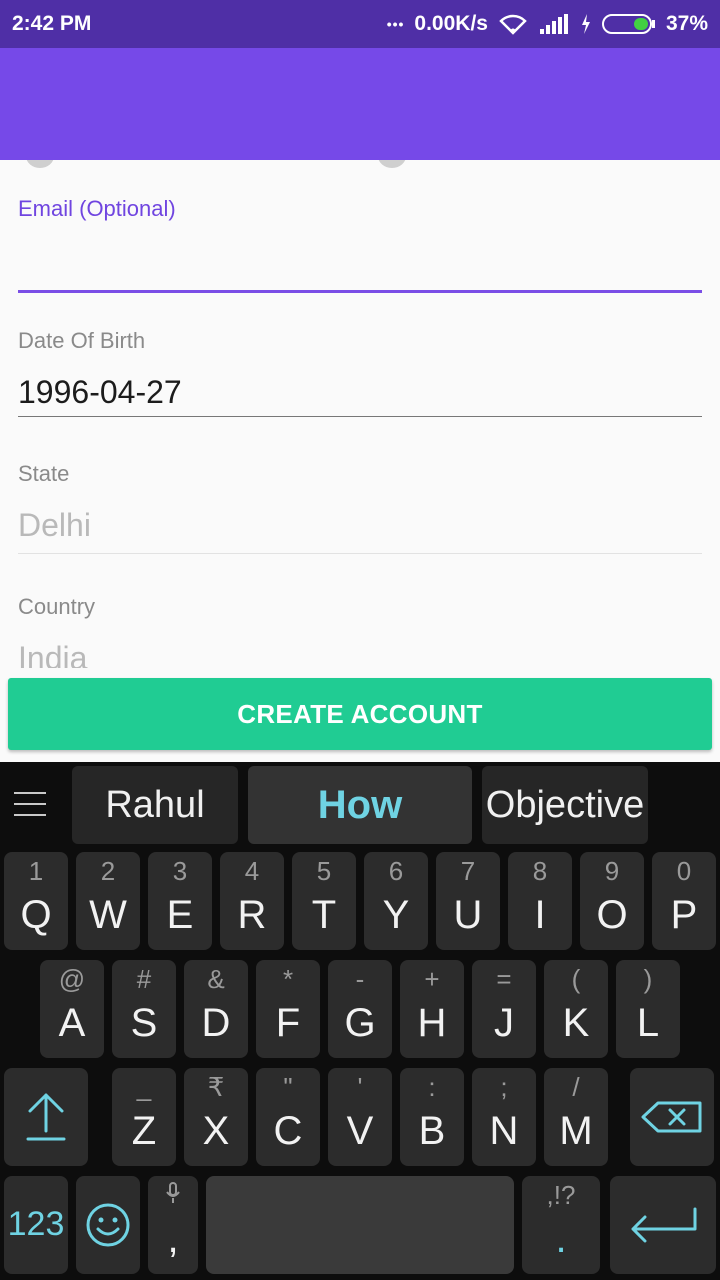 The image size is (720, 1280). I want to click on key-x: ₹ X, so click(216, 1117).